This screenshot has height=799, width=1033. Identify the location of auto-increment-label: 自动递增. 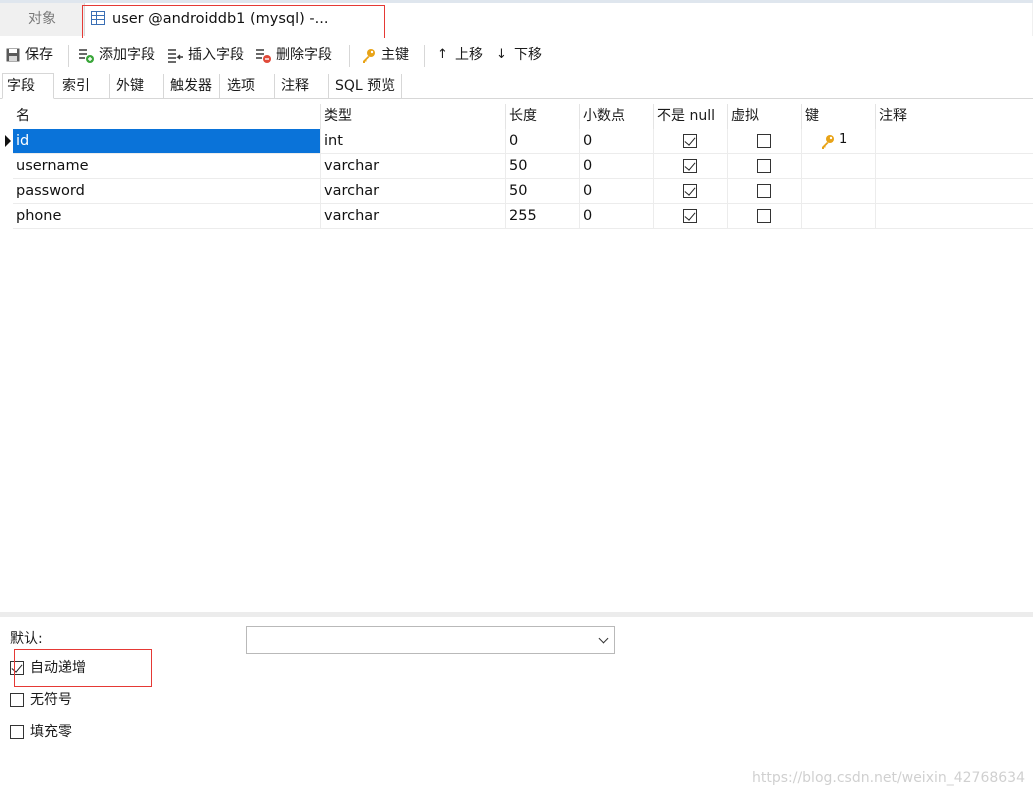
(58, 668).